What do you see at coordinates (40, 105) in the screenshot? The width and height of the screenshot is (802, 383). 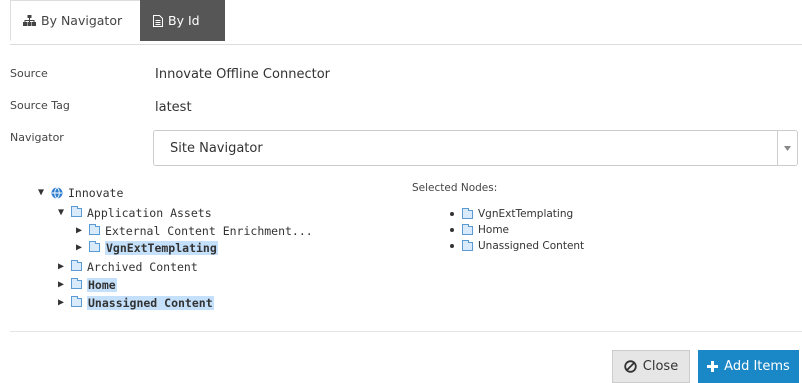 I see `source-tag-label: Source Tag` at bounding box center [40, 105].